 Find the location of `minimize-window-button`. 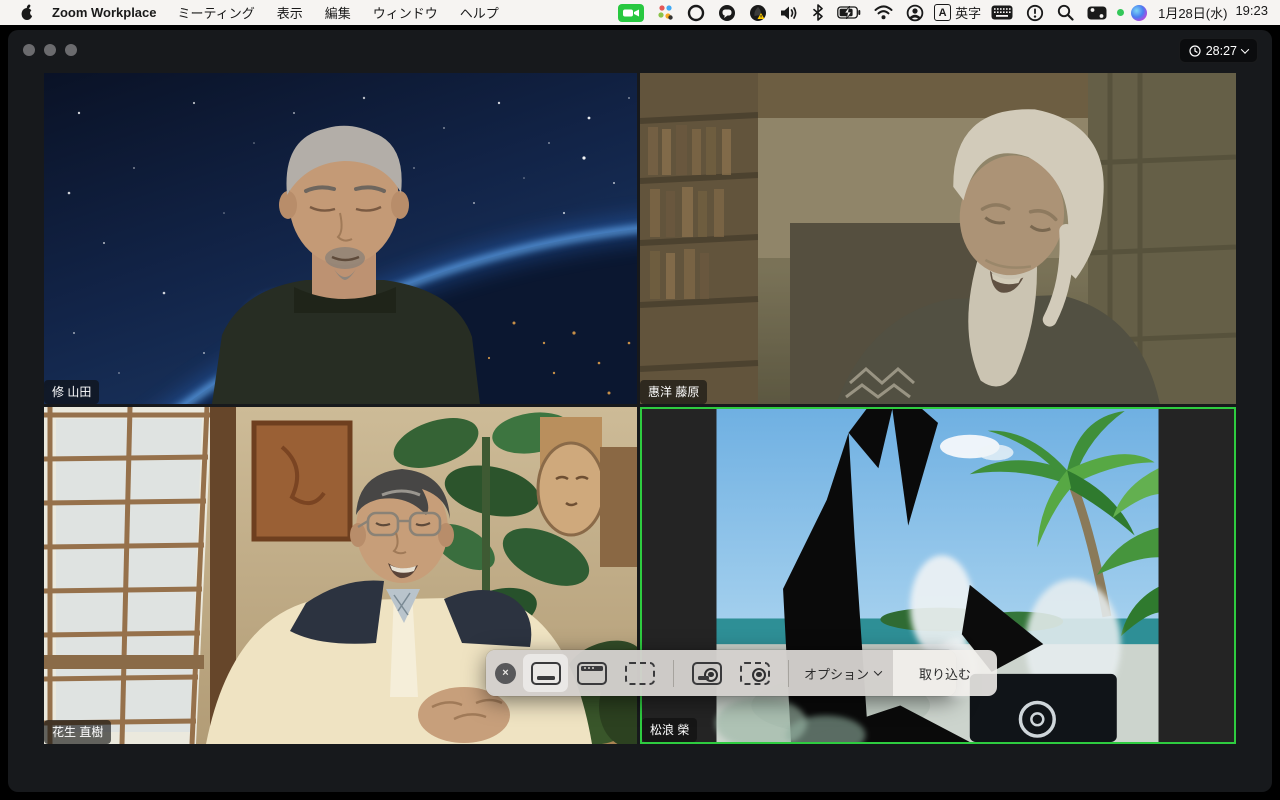

minimize-window-button is located at coordinates (50, 50).